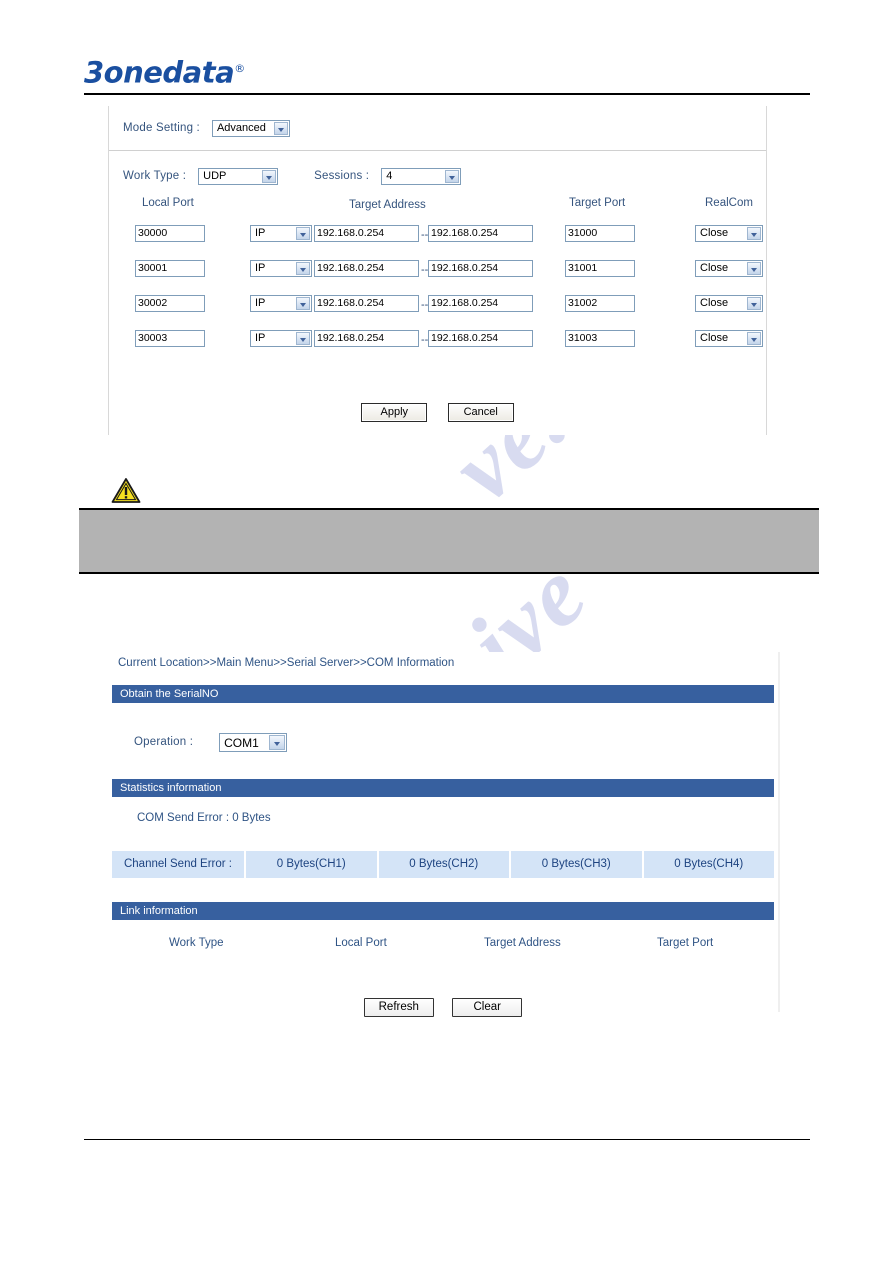  I want to click on local-port-input: 30003, so click(170, 338).